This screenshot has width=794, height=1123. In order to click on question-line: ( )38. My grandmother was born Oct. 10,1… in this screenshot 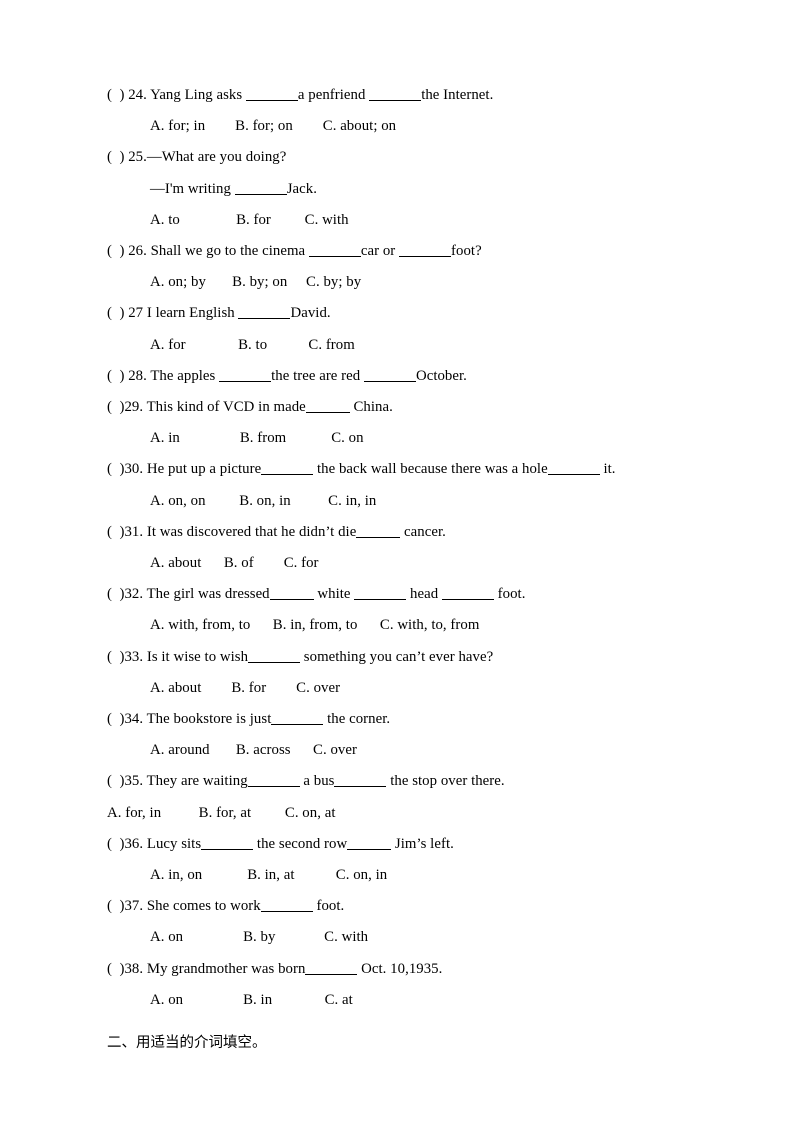, I will do `click(397, 969)`.